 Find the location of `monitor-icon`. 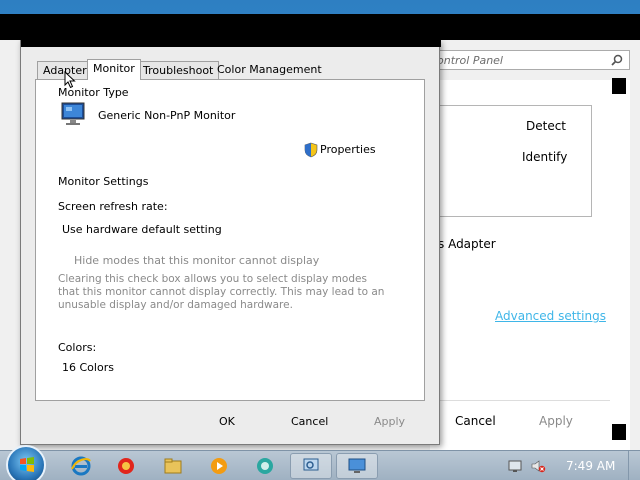

monitor-icon is located at coordinates (73, 113).